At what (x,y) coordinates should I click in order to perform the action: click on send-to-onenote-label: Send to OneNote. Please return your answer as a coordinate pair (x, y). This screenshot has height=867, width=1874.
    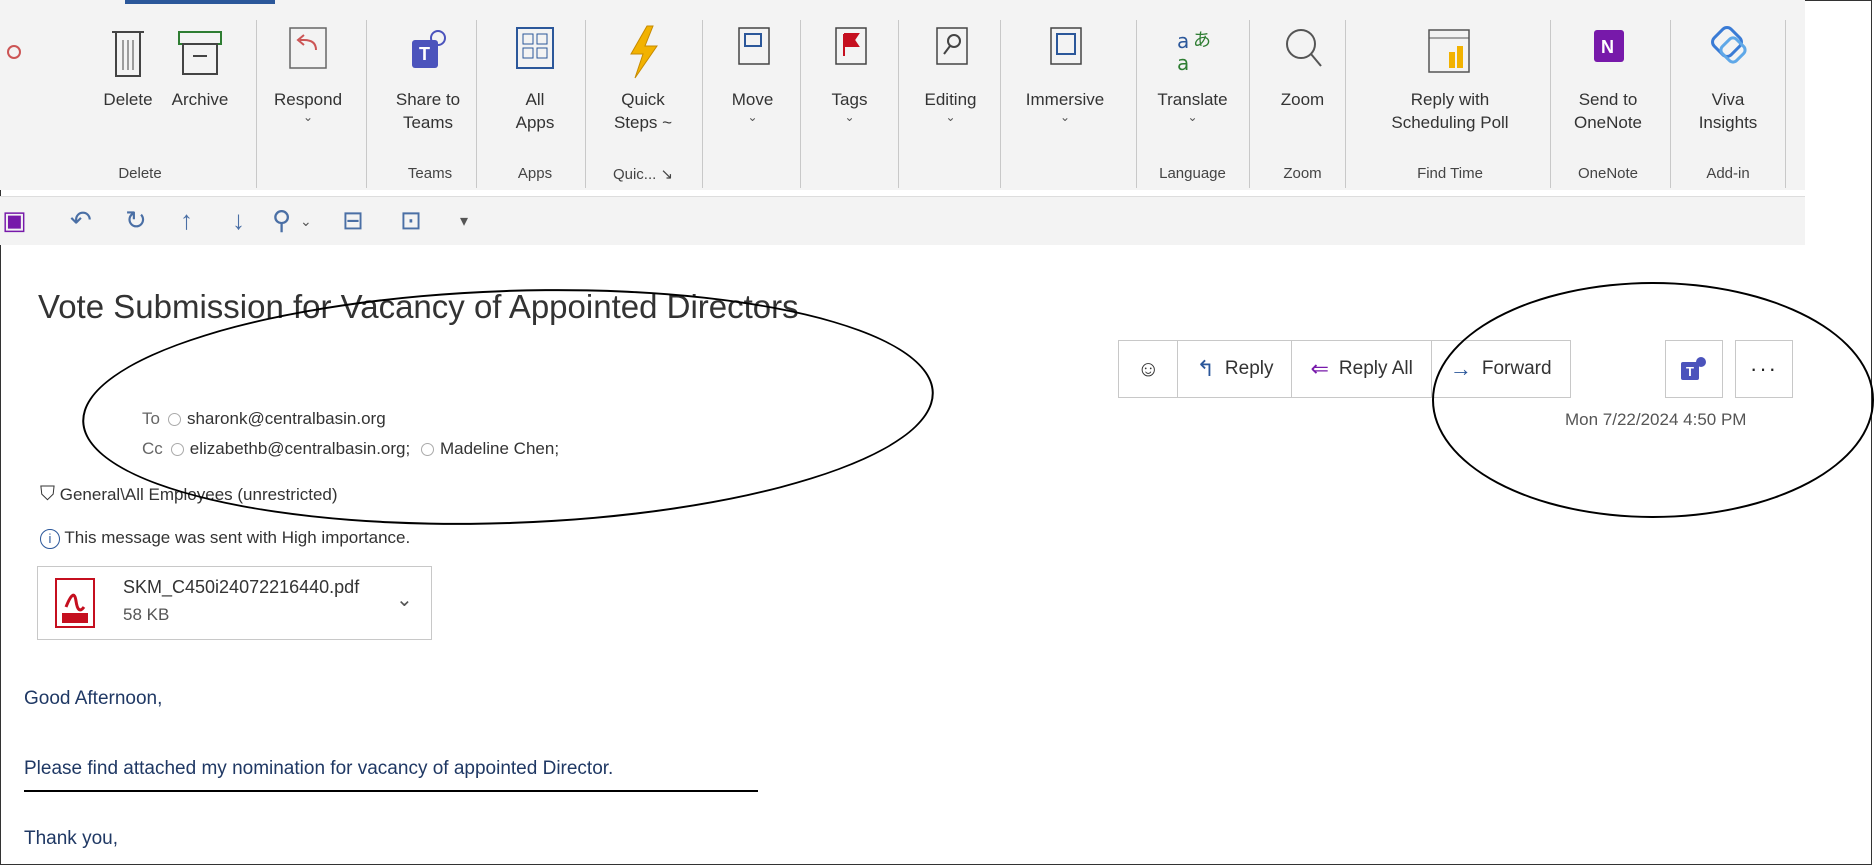
    Looking at the image, I should click on (1608, 111).